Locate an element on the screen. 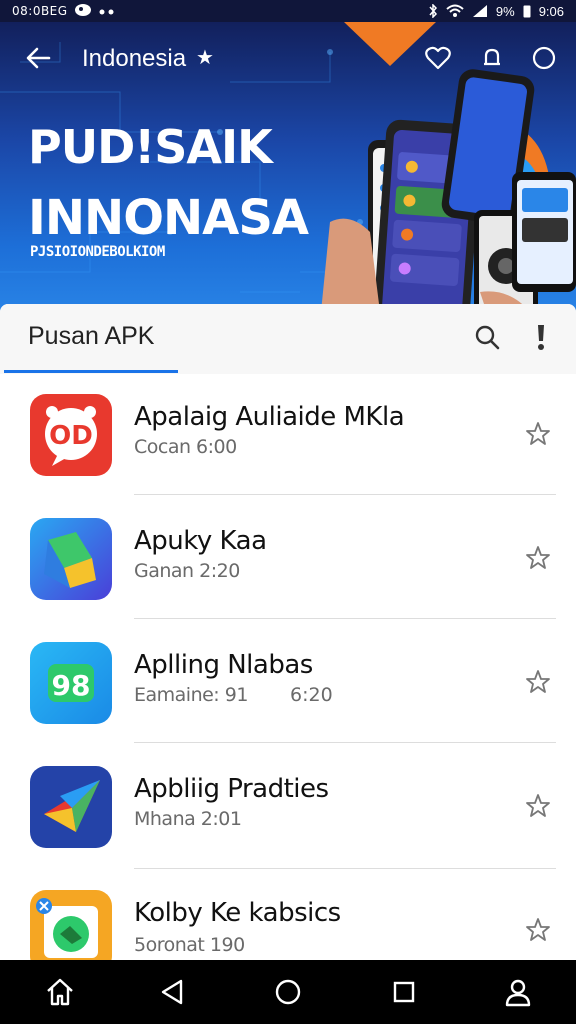 The image size is (576, 1024). app-icon-arrow is located at coordinates (71, 807).